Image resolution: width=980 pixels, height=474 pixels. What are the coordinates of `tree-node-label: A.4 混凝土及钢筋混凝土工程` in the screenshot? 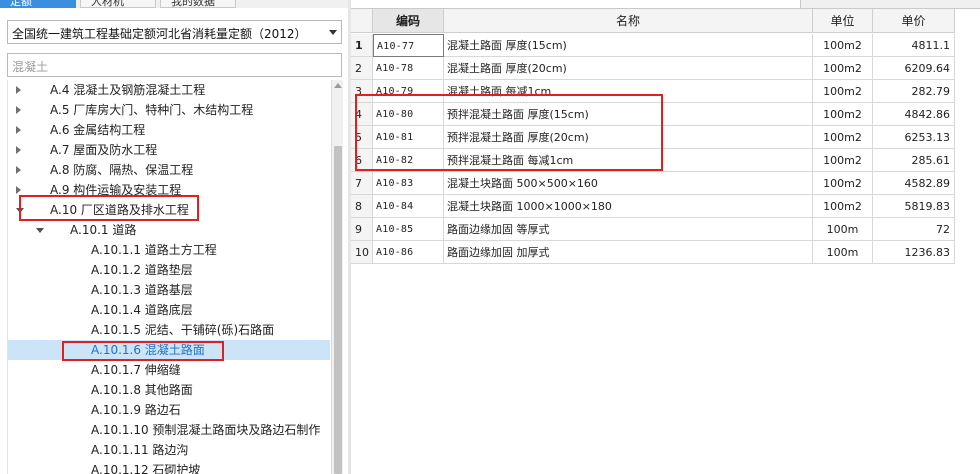 It's located at (128, 90).